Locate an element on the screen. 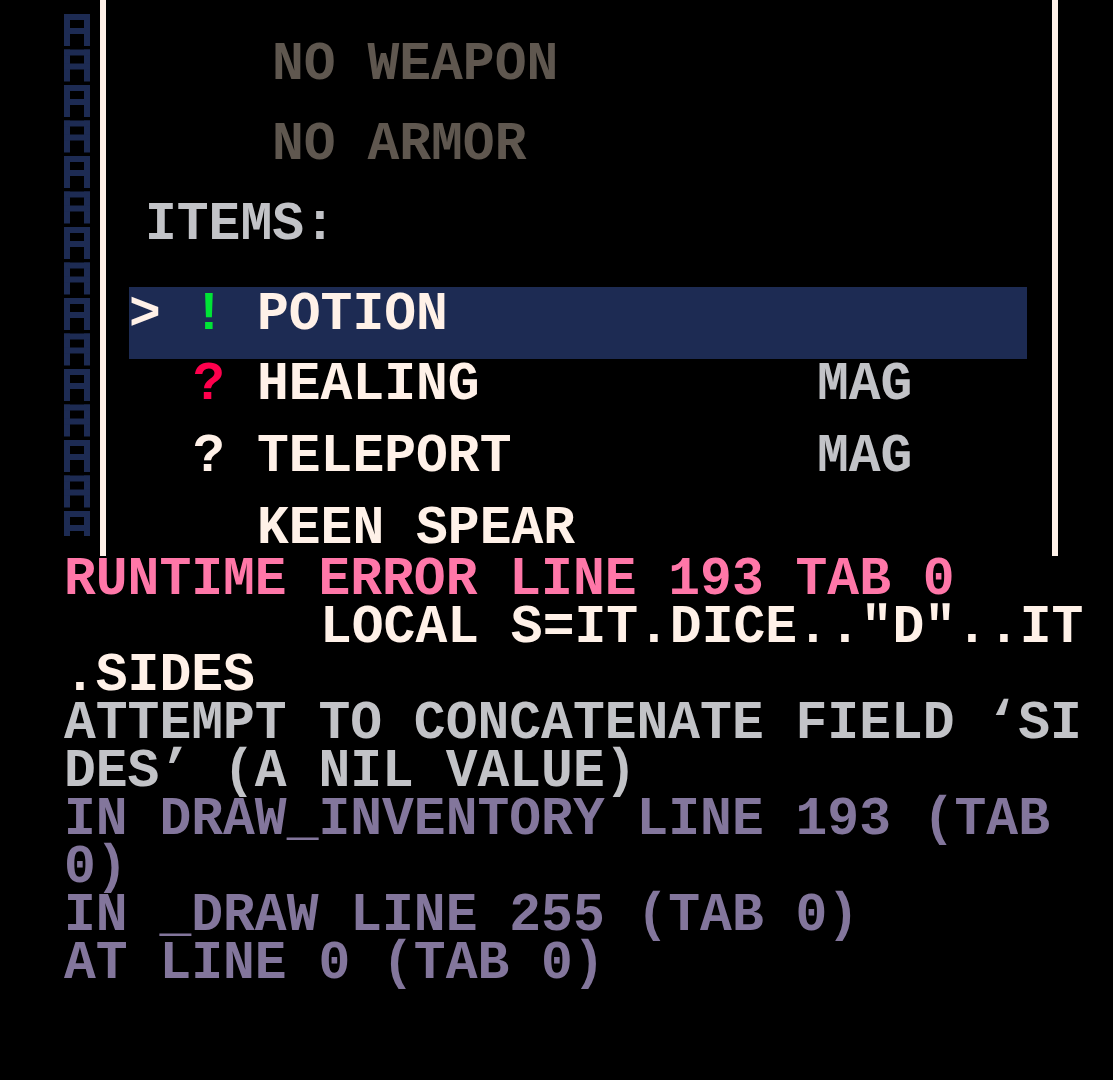 The image size is (1113, 1080). armor-slot-text: NO ARMOR is located at coordinates (399, 145).